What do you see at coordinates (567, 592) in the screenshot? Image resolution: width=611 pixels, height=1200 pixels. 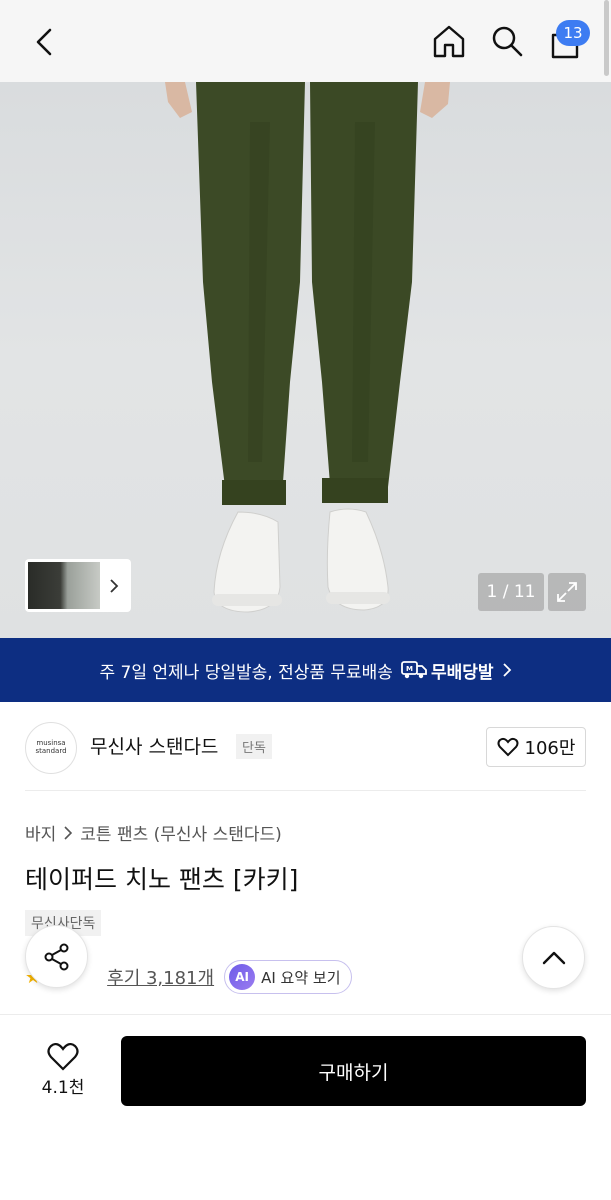 I see `expand-icon` at bounding box center [567, 592].